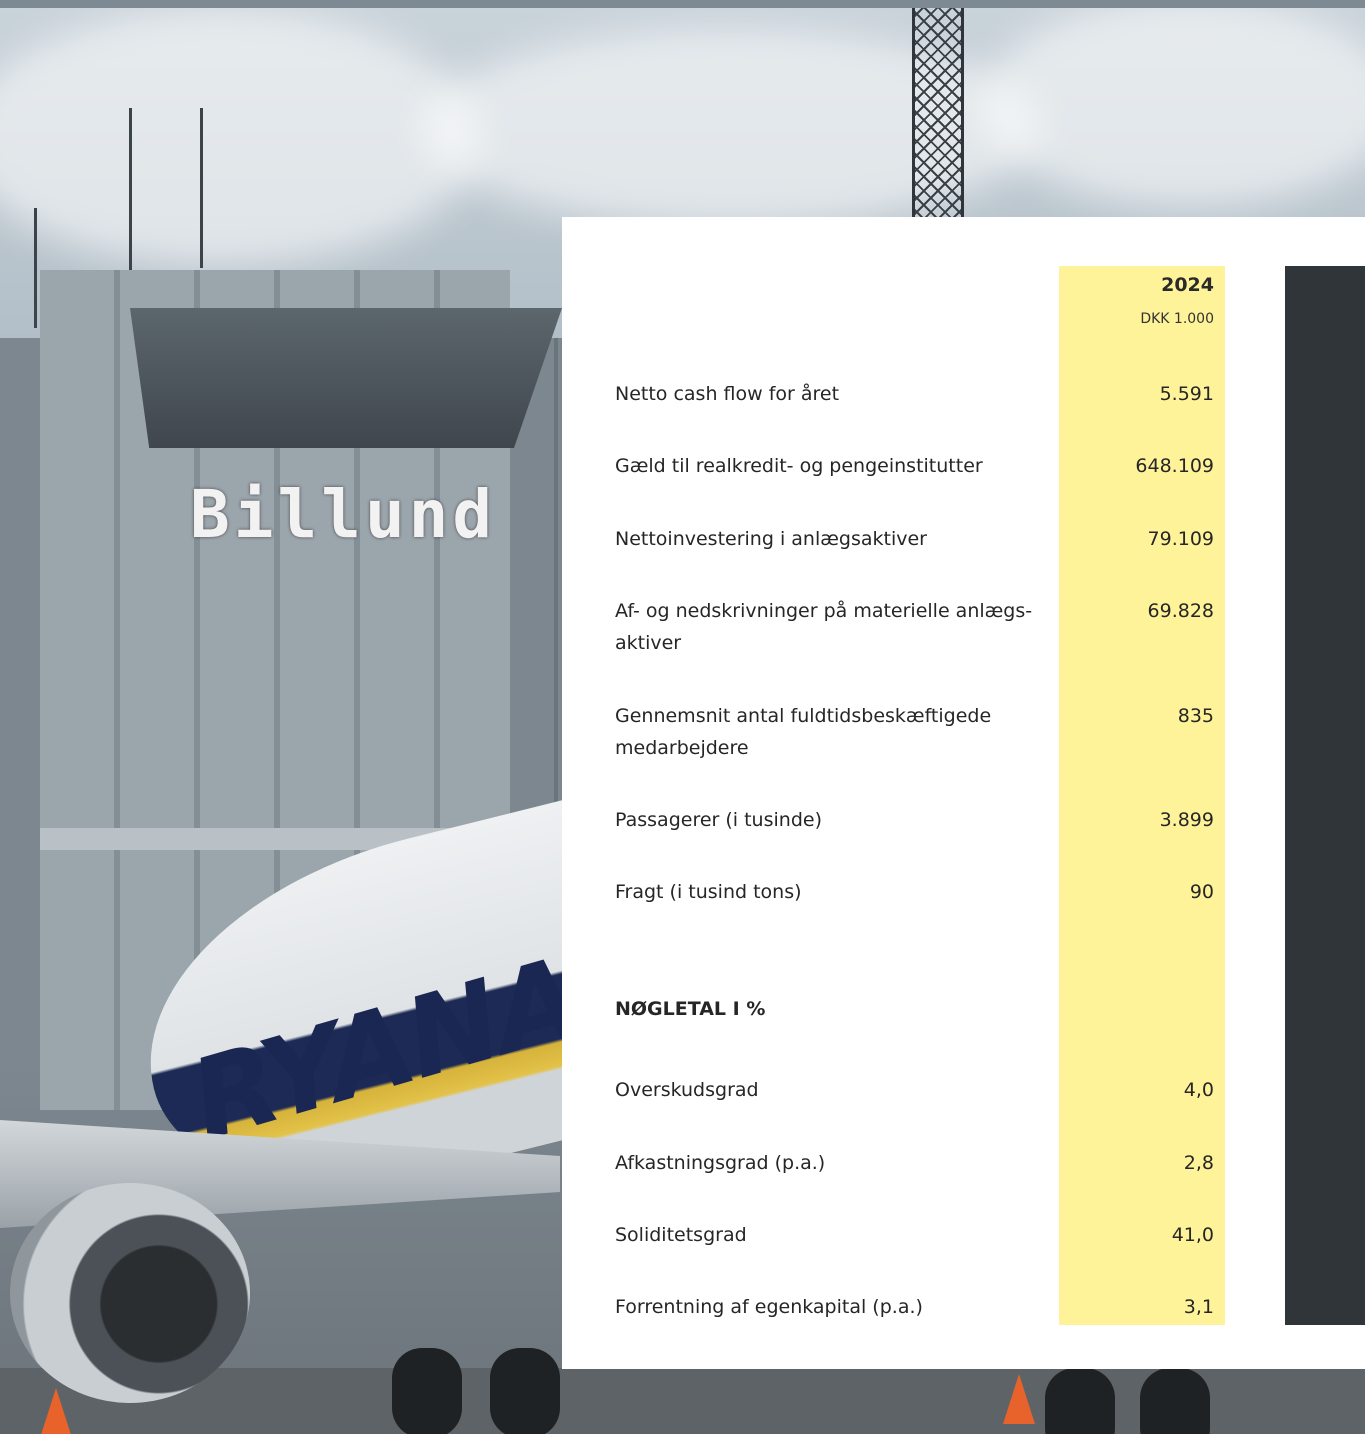 Image resolution: width=1365 pixels, height=1434 pixels. What do you see at coordinates (1198, 1307) in the screenshot?
I see `ratio-value: 3,1` at bounding box center [1198, 1307].